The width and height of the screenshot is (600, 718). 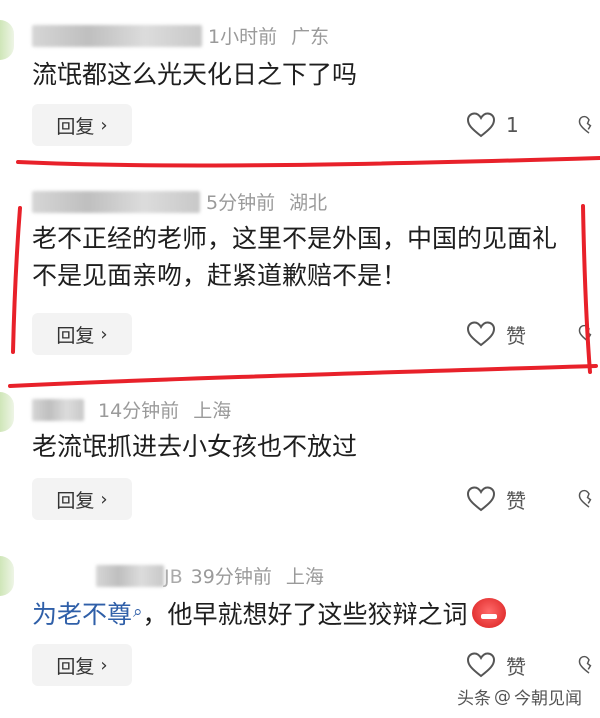 What do you see at coordinates (502, 696) in the screenshot?
I see `watermark-at: @` at bounding box center [502, 696].